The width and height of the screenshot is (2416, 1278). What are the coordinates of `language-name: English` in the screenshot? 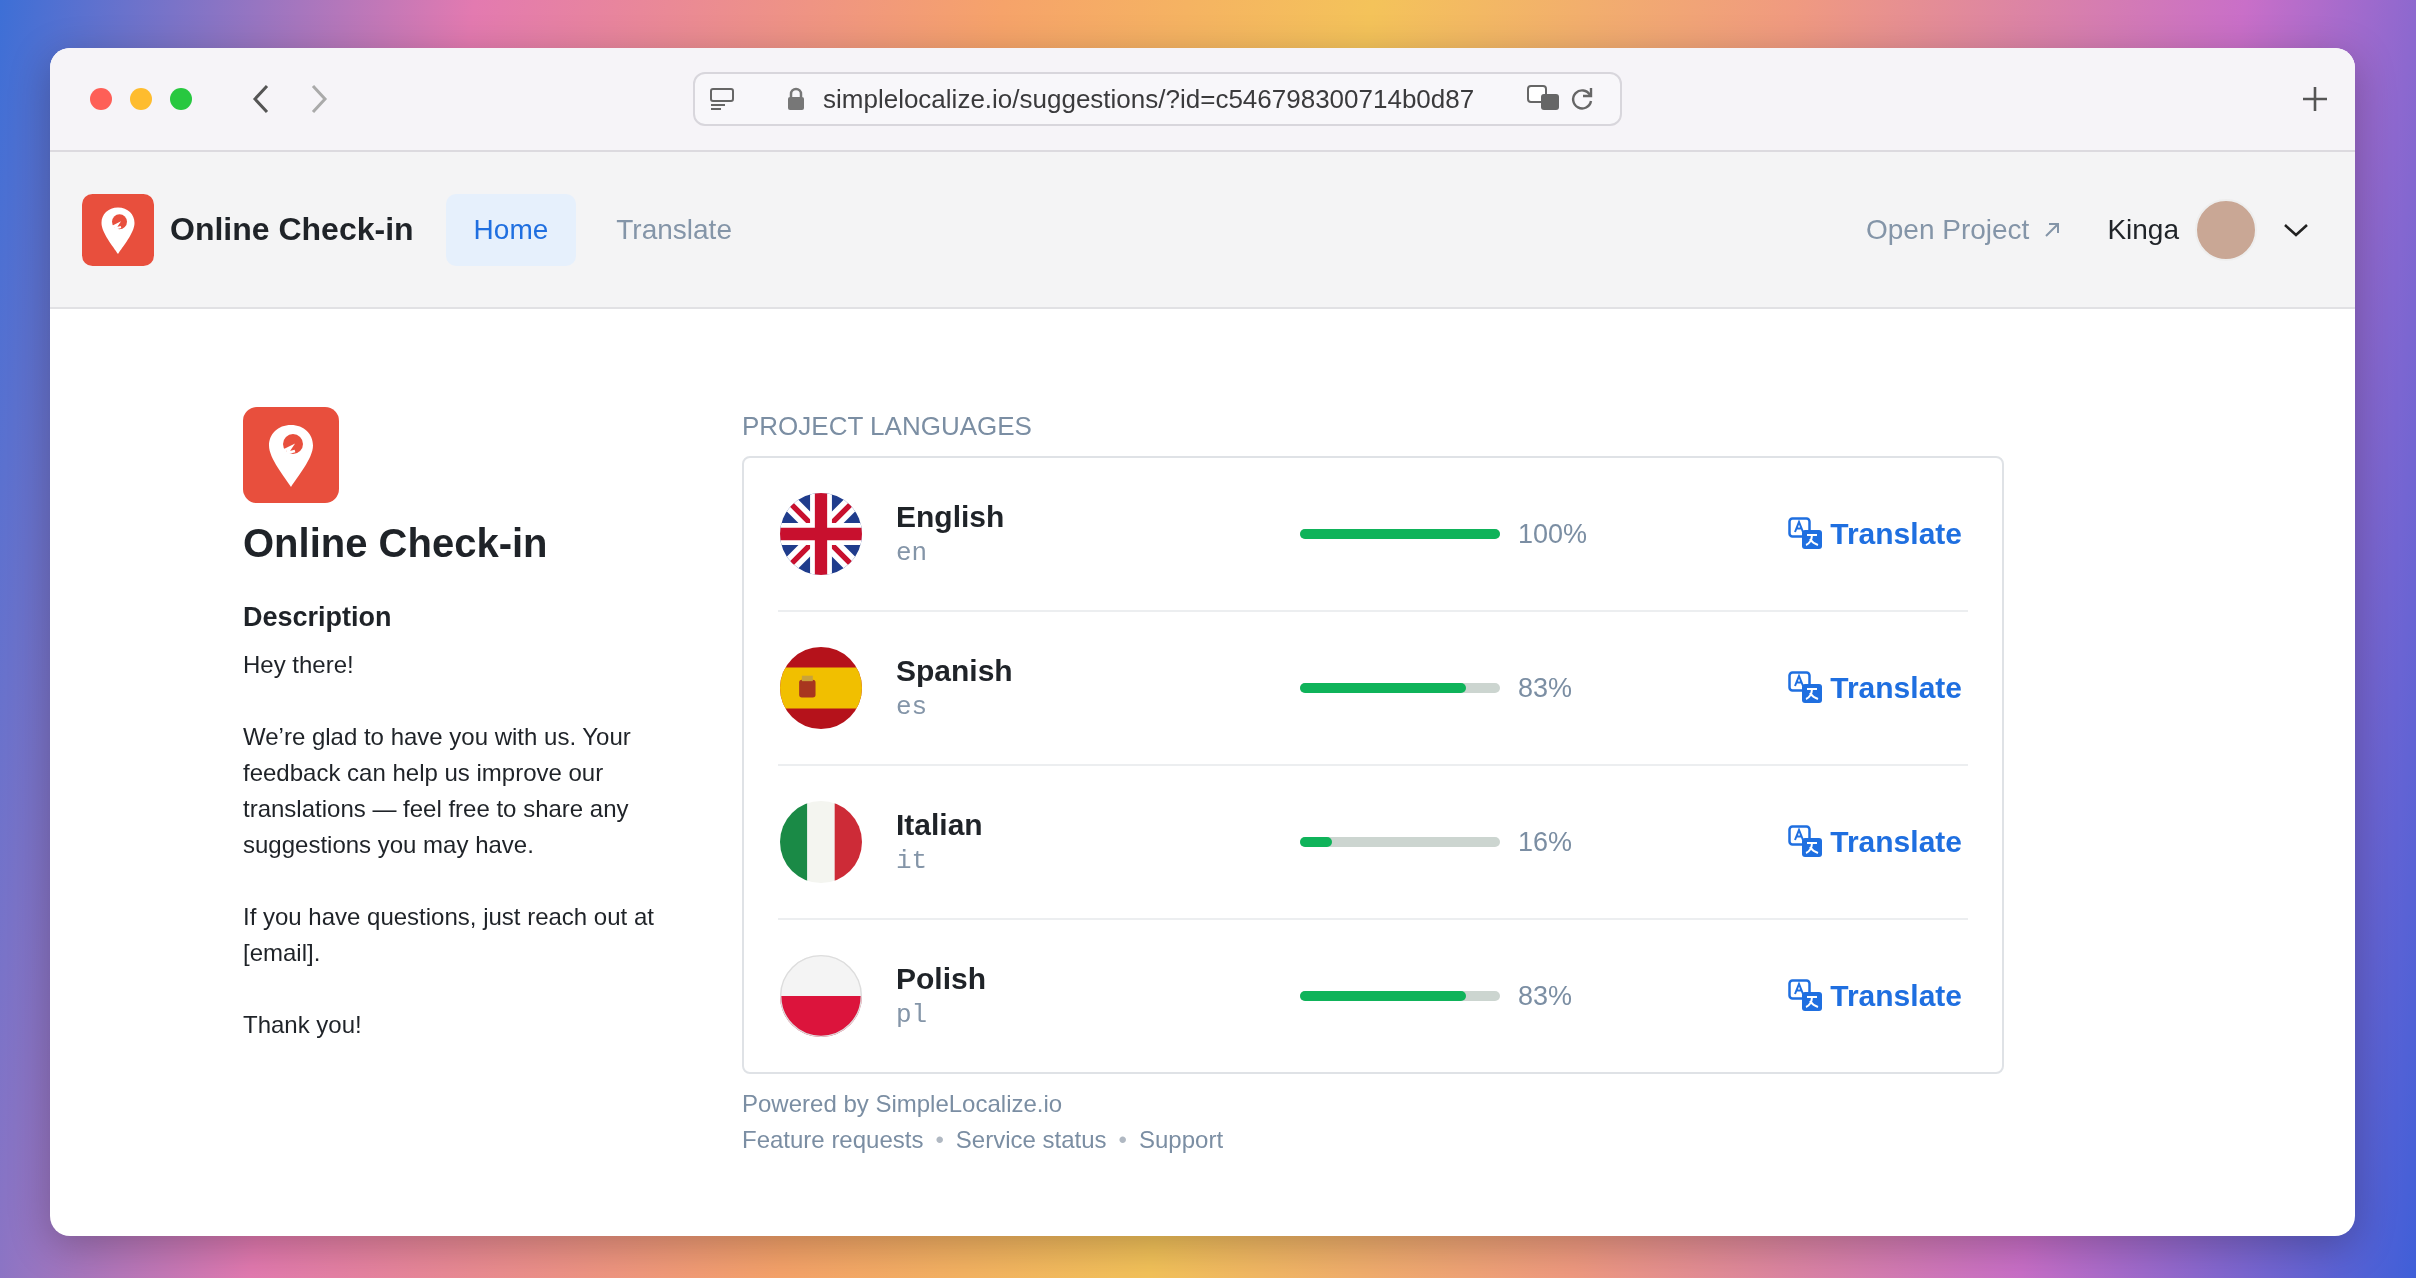 It's located at (951, 517).